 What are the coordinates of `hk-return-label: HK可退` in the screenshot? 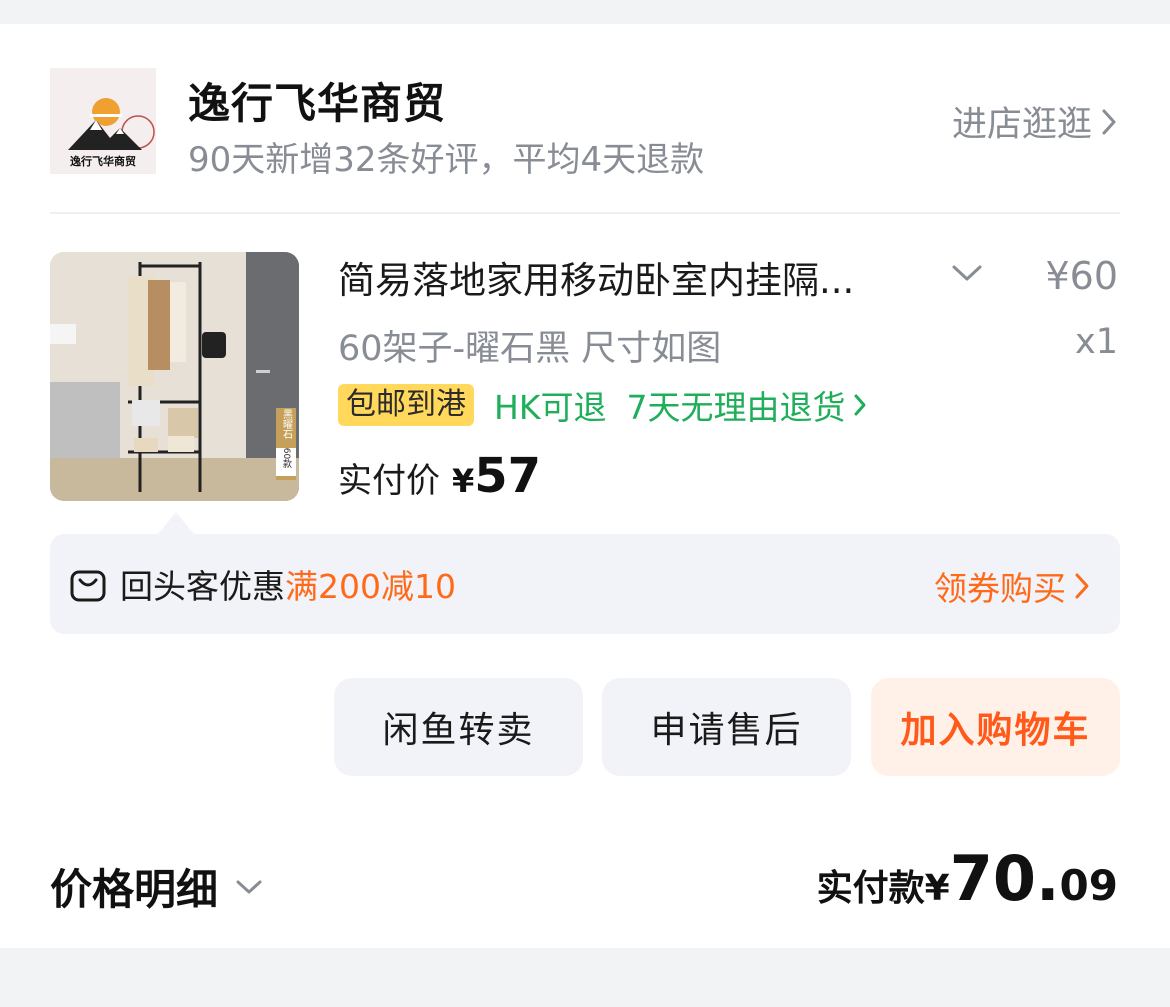 It's located at (550, 407).